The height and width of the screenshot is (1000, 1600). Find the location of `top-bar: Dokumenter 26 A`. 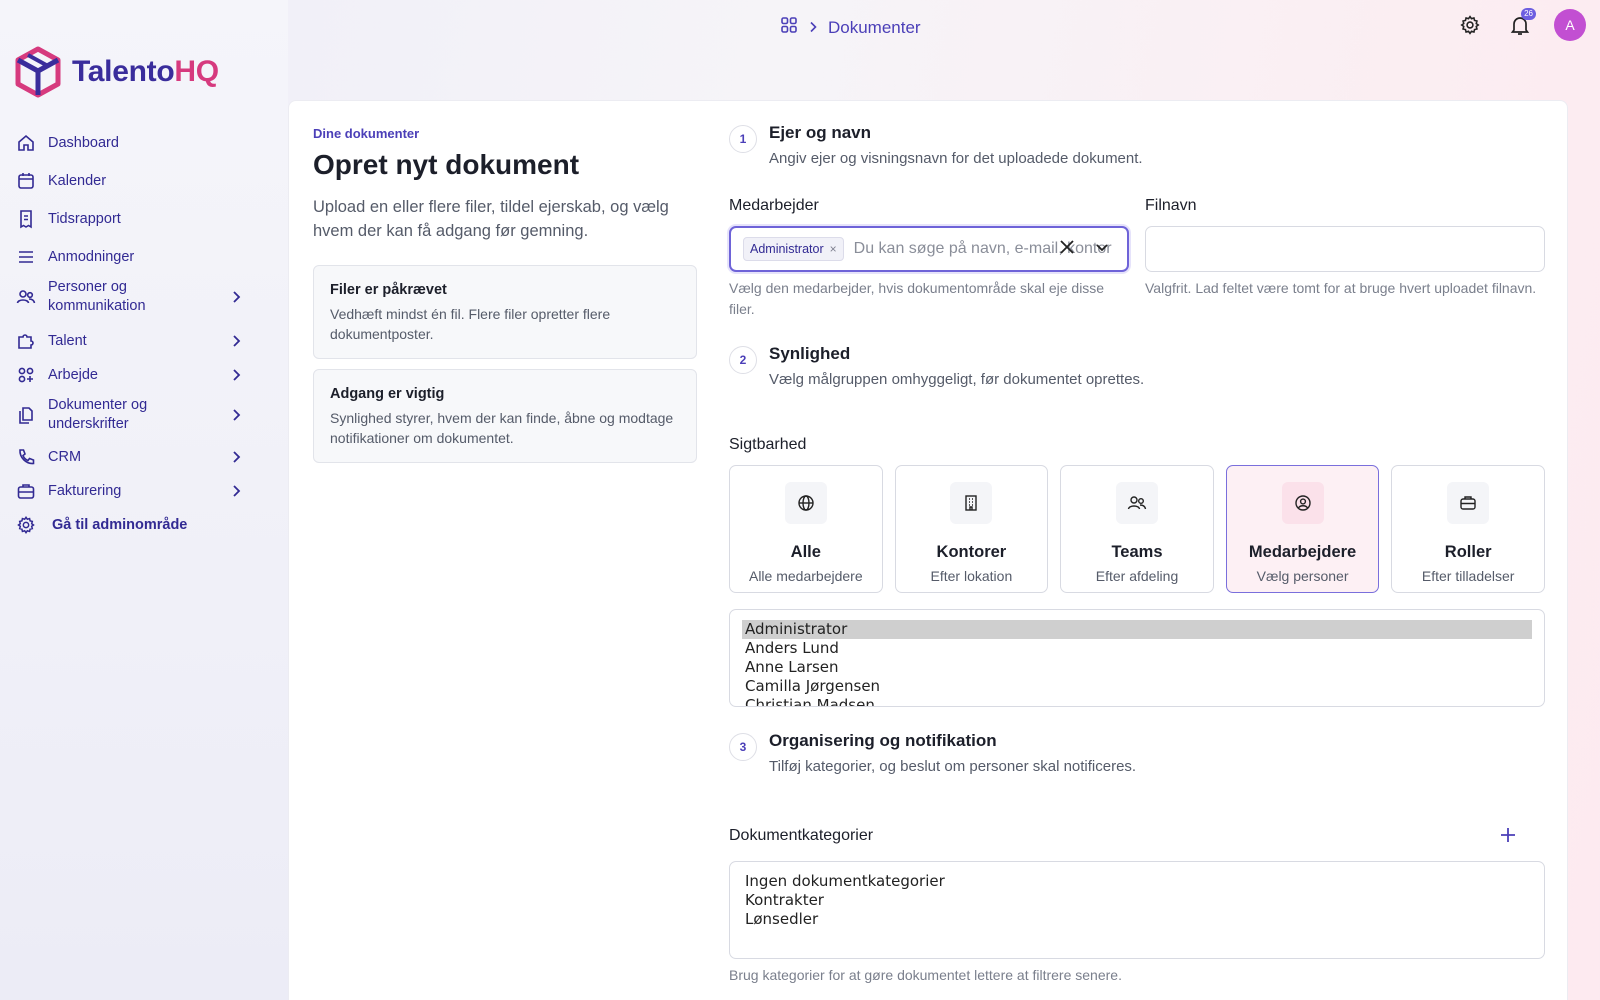

top-bar: Dokumenter 26 A is located at coordinates (800, 26).